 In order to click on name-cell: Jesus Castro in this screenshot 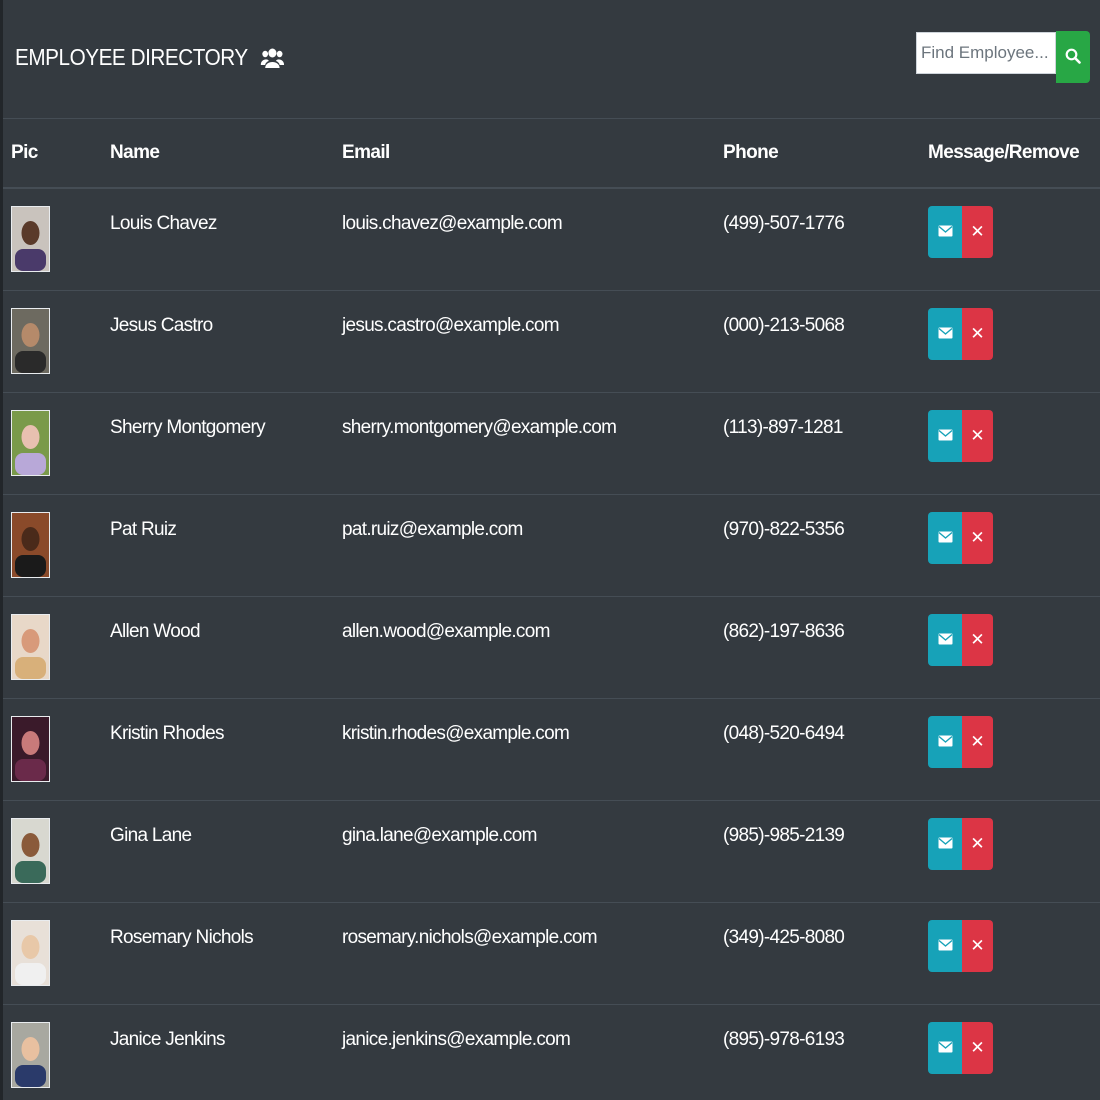, I will do `click(218, 341)`.